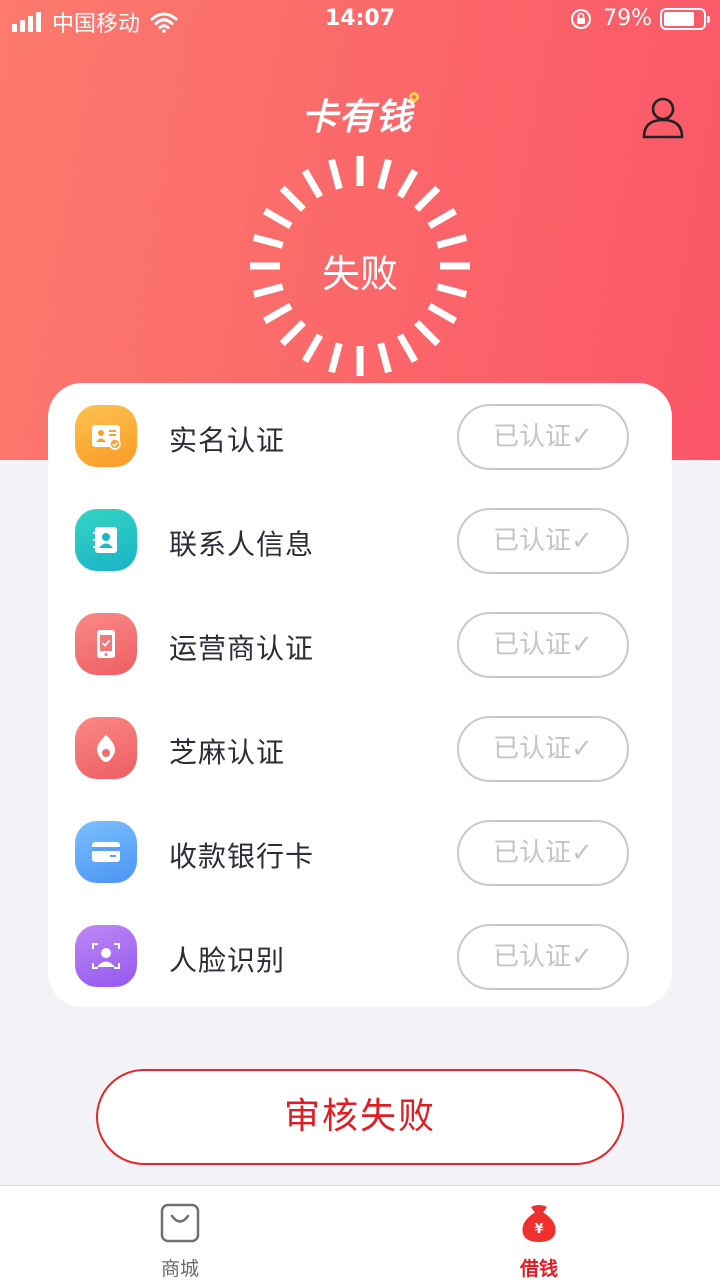 The image size is (720, 1280). What do you see at coordinates (360, 1117) in the screenshot?
I see `audit-result-button: 审核失败` at bounding box center [360, 1117].